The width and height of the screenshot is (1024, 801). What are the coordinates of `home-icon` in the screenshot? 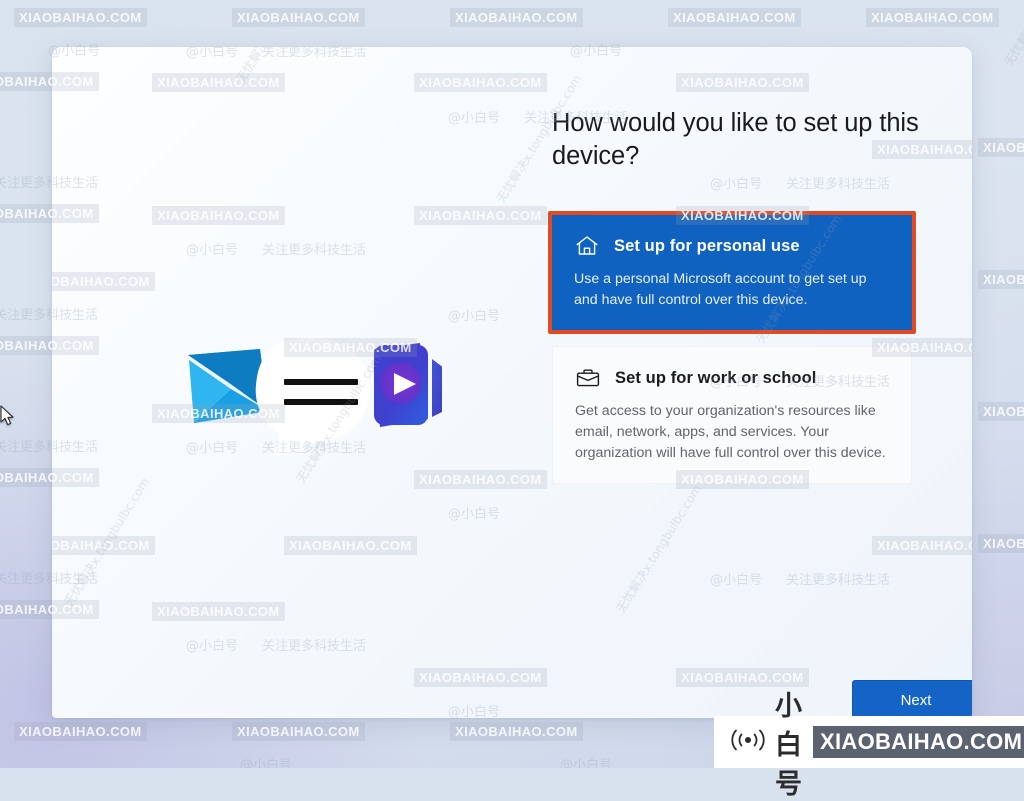 It's located at (587, 246).